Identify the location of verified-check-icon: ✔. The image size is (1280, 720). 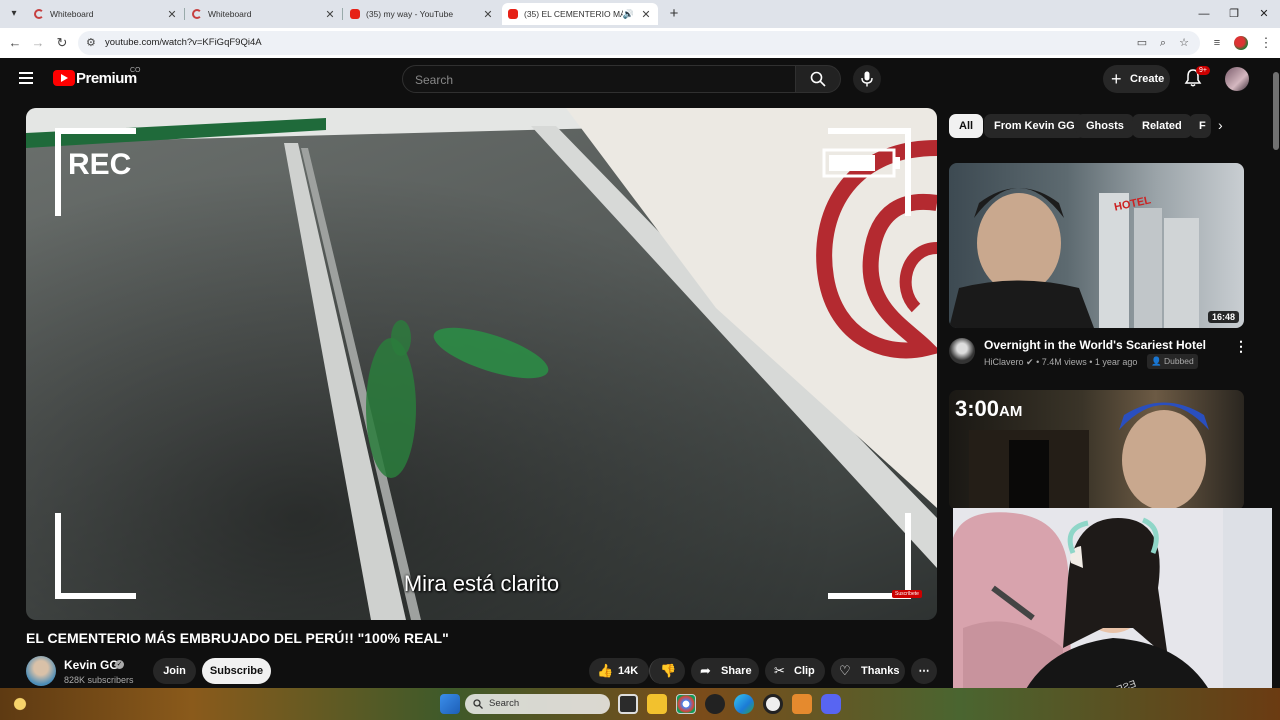
(1030, 362).